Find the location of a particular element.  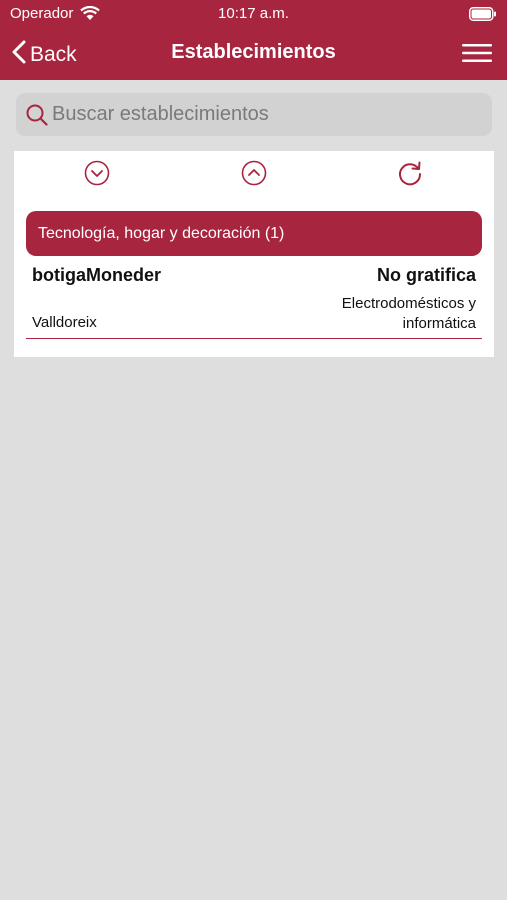

status-bar: Operador 10:17 a.m. is located at coordinates (253, 14).